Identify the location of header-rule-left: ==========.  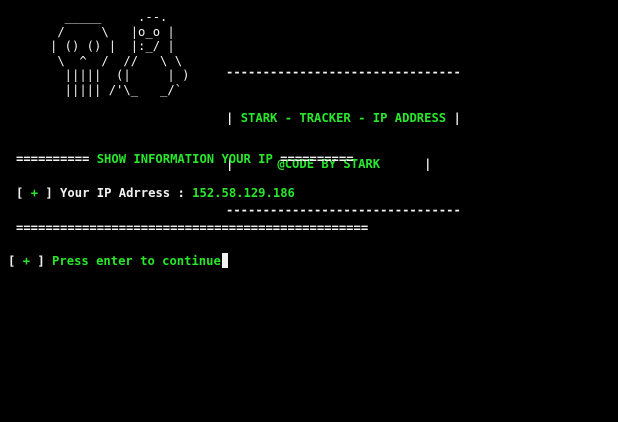
(53, 159).